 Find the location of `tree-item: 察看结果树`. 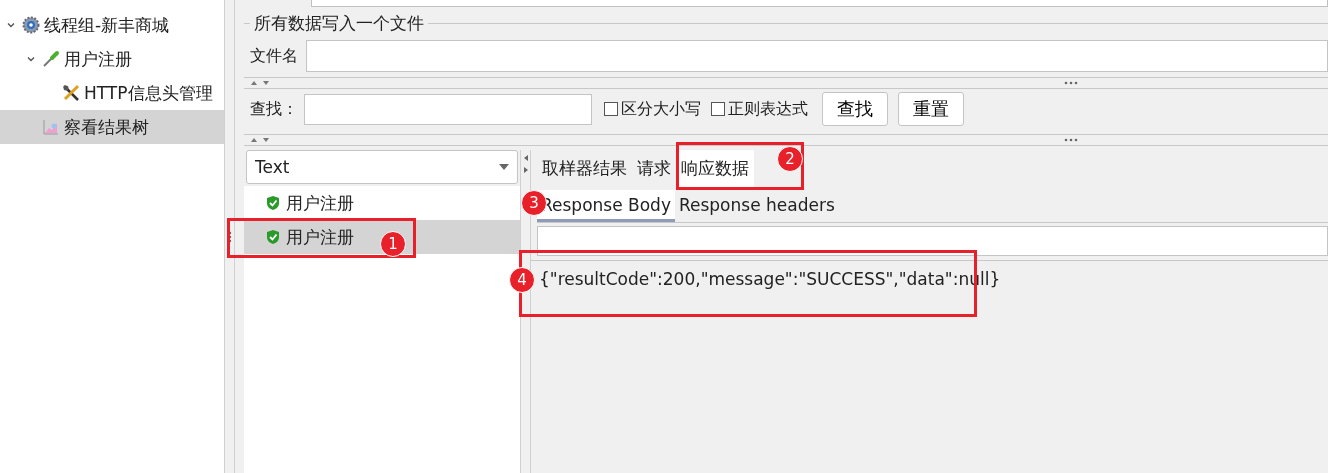

tree-item: 察看结果树 is located at coordinates (112, 127).